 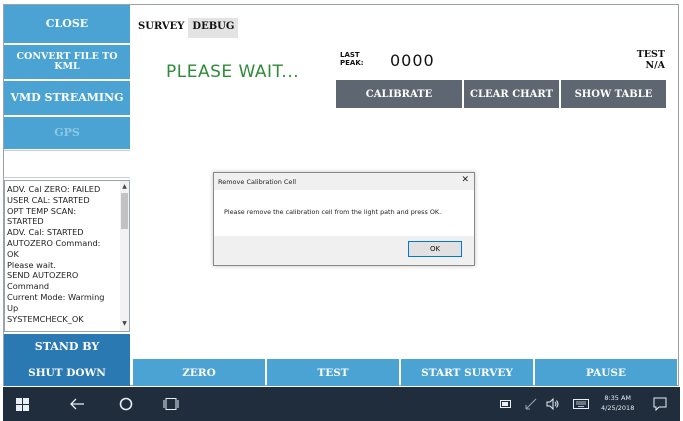 I want to click on battery-icon, so click(x=506, y=404).